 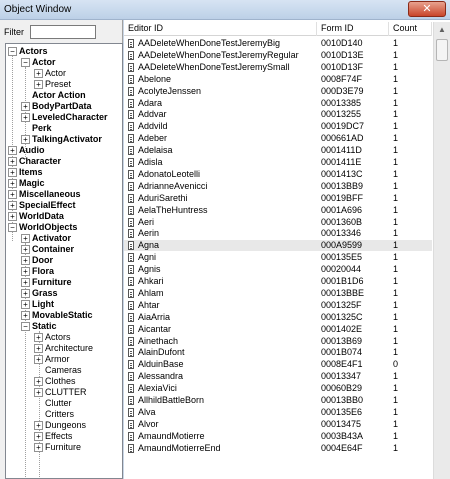 What do you see at coordinates (410, 29) in the screenshot?
I see `column-header-count: Count` at bounding box center [410, 29].